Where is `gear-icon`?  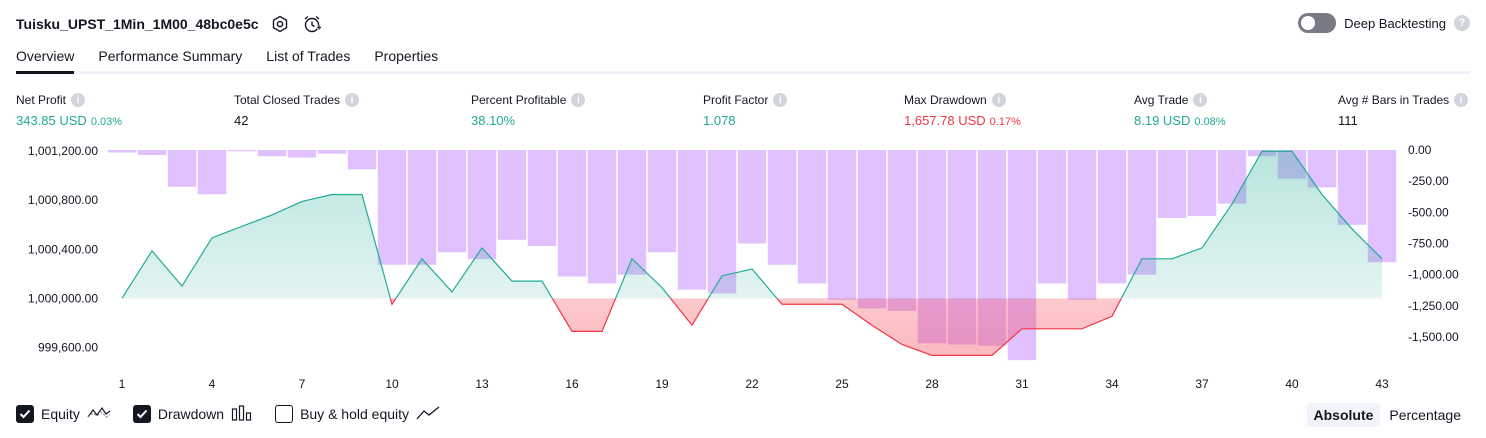 gear-icon is located at coordinates (280, 24).